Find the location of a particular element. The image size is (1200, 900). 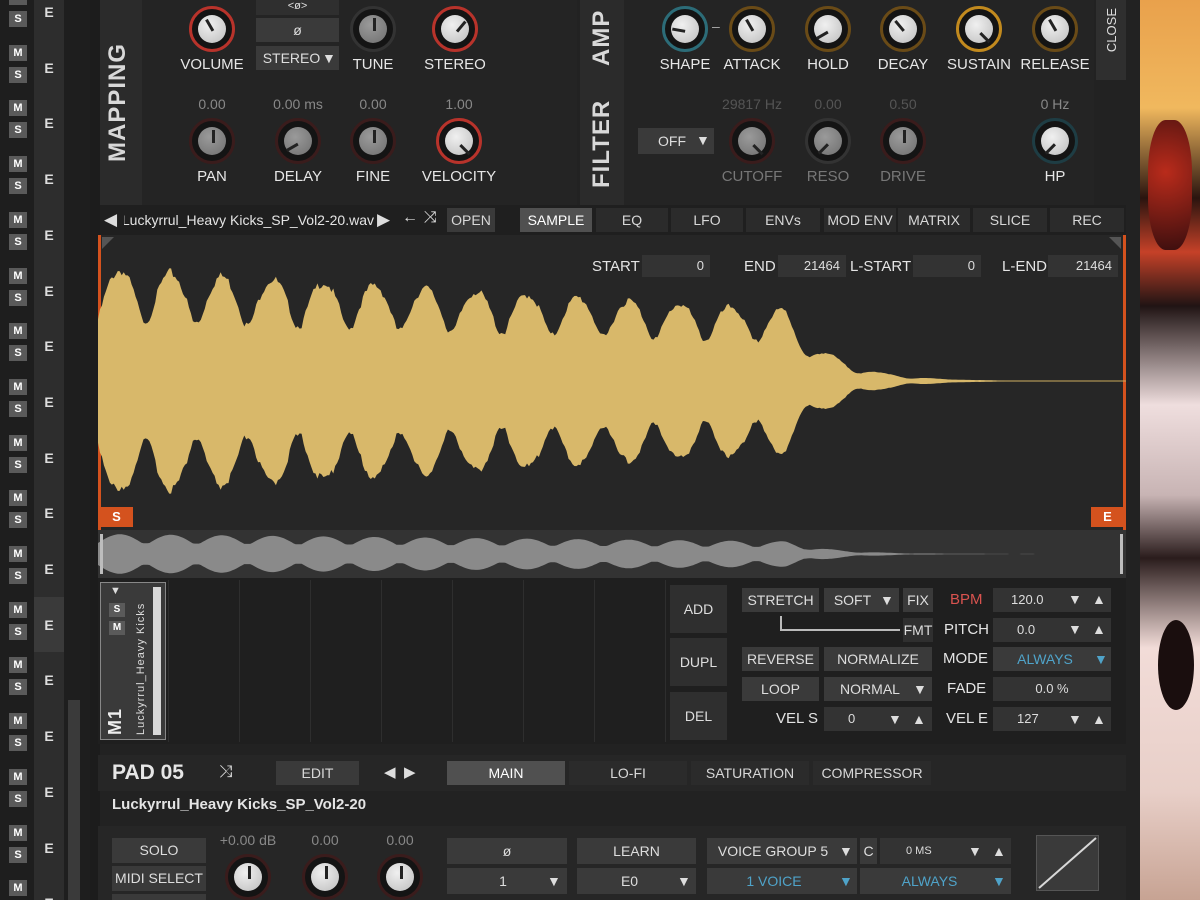

open-button: OPEN is located at coordinates (471, 220).